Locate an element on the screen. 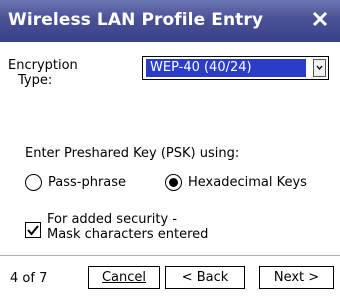 The height and width of the screenshot is (297, 340). encryption-type-select: WEP-40 (40/24) is located at coordinates (235, 68).